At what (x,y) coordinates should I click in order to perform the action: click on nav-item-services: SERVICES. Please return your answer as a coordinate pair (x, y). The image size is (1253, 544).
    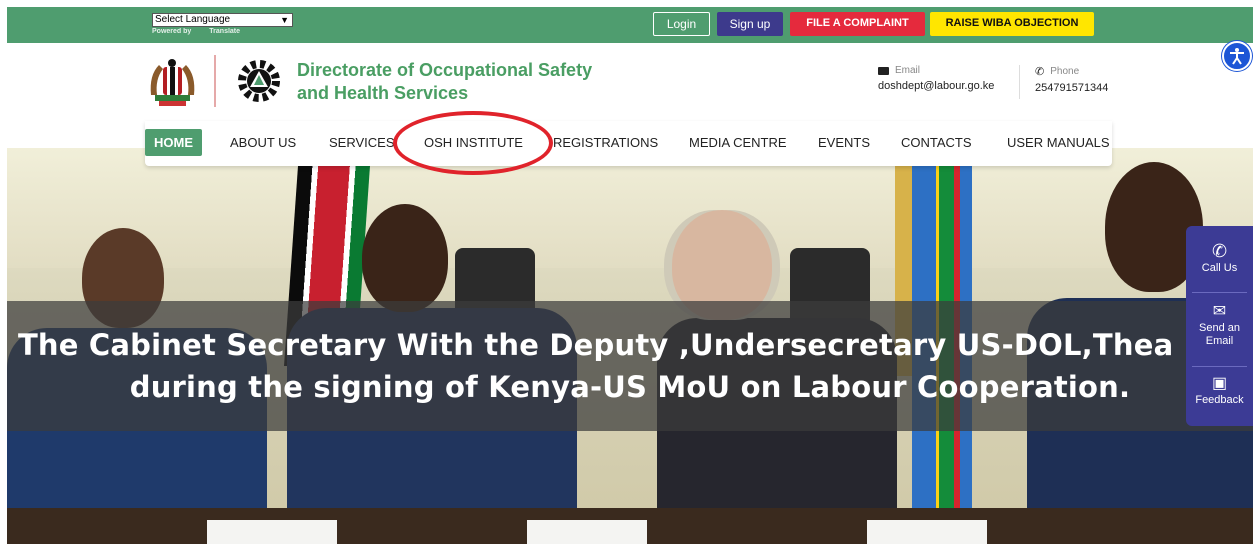
    Looking at the image, I should click on (362, 142).